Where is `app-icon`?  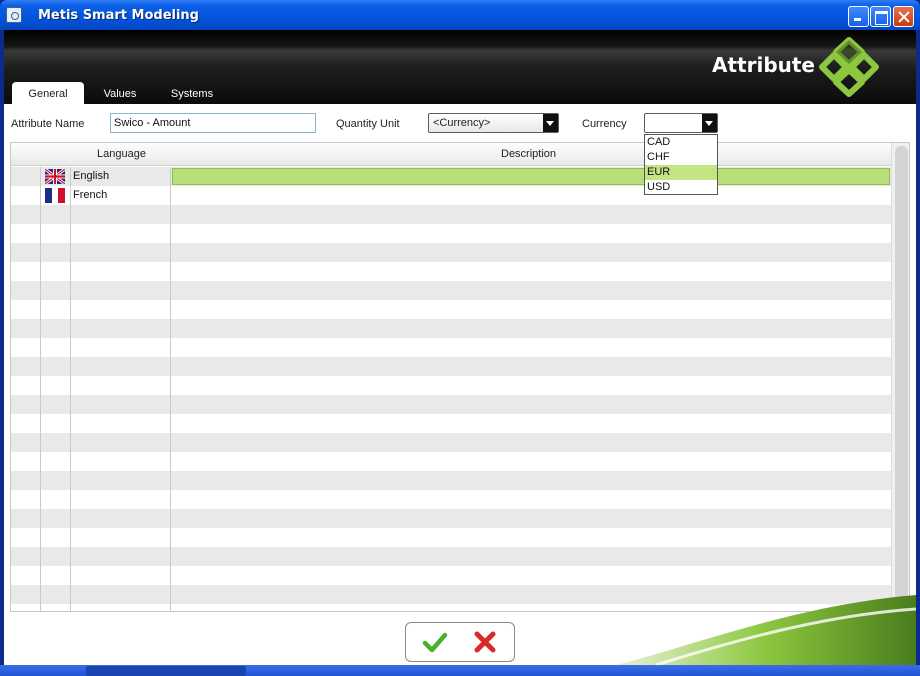
app-icon is located at coordinates (14, 15).